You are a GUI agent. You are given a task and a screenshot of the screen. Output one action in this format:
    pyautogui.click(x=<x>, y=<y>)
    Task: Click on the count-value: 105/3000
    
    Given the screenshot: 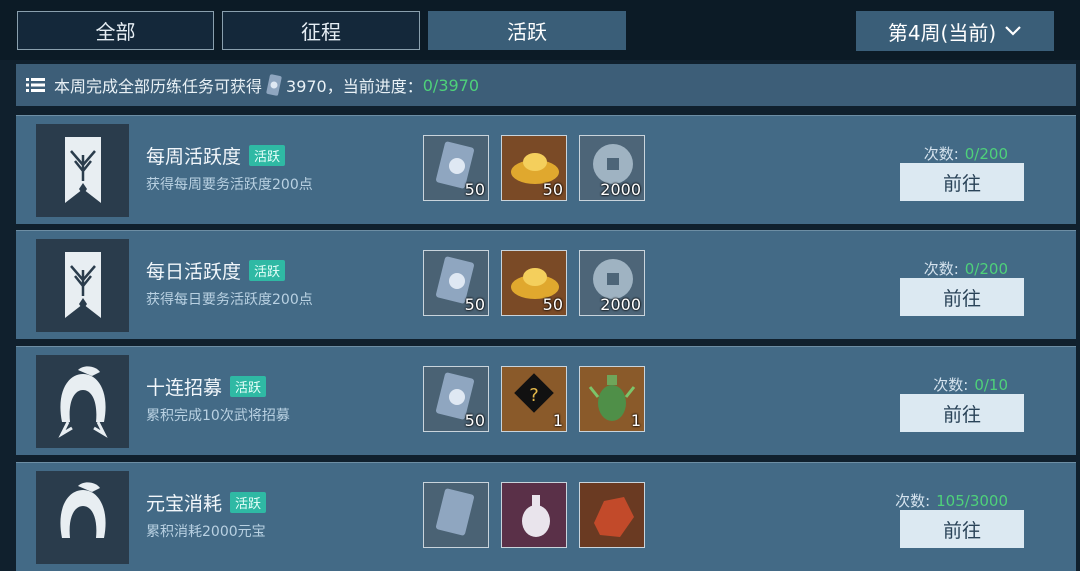 What is the action you would take?
    pyautogui.click(x=972, y=501)
    